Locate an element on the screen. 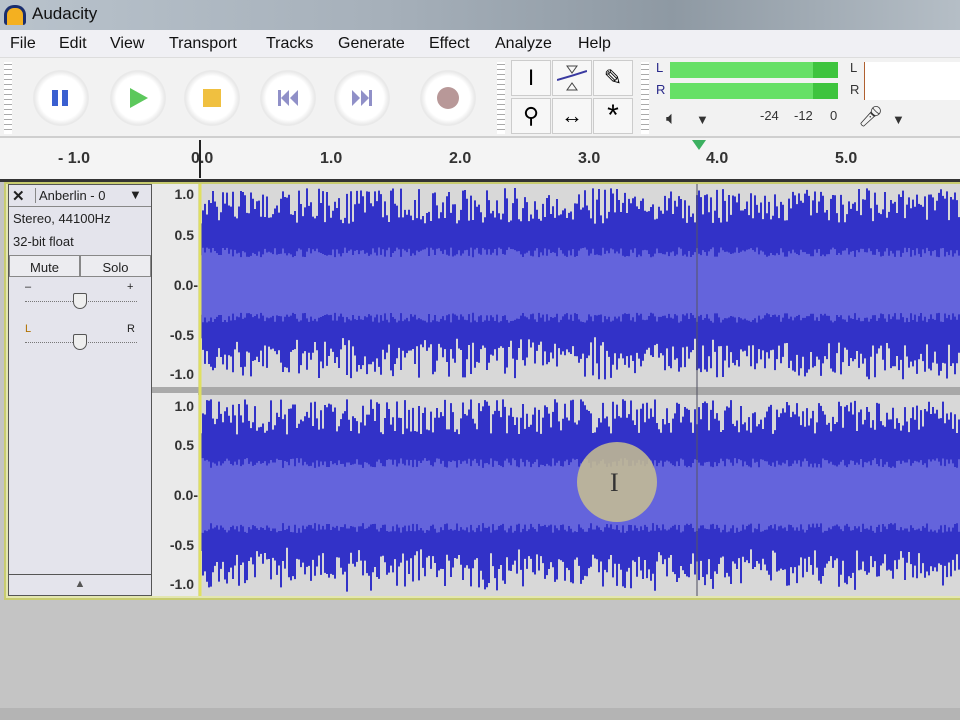  pencil-icon: ✎ is located at coordinates (613, 77).